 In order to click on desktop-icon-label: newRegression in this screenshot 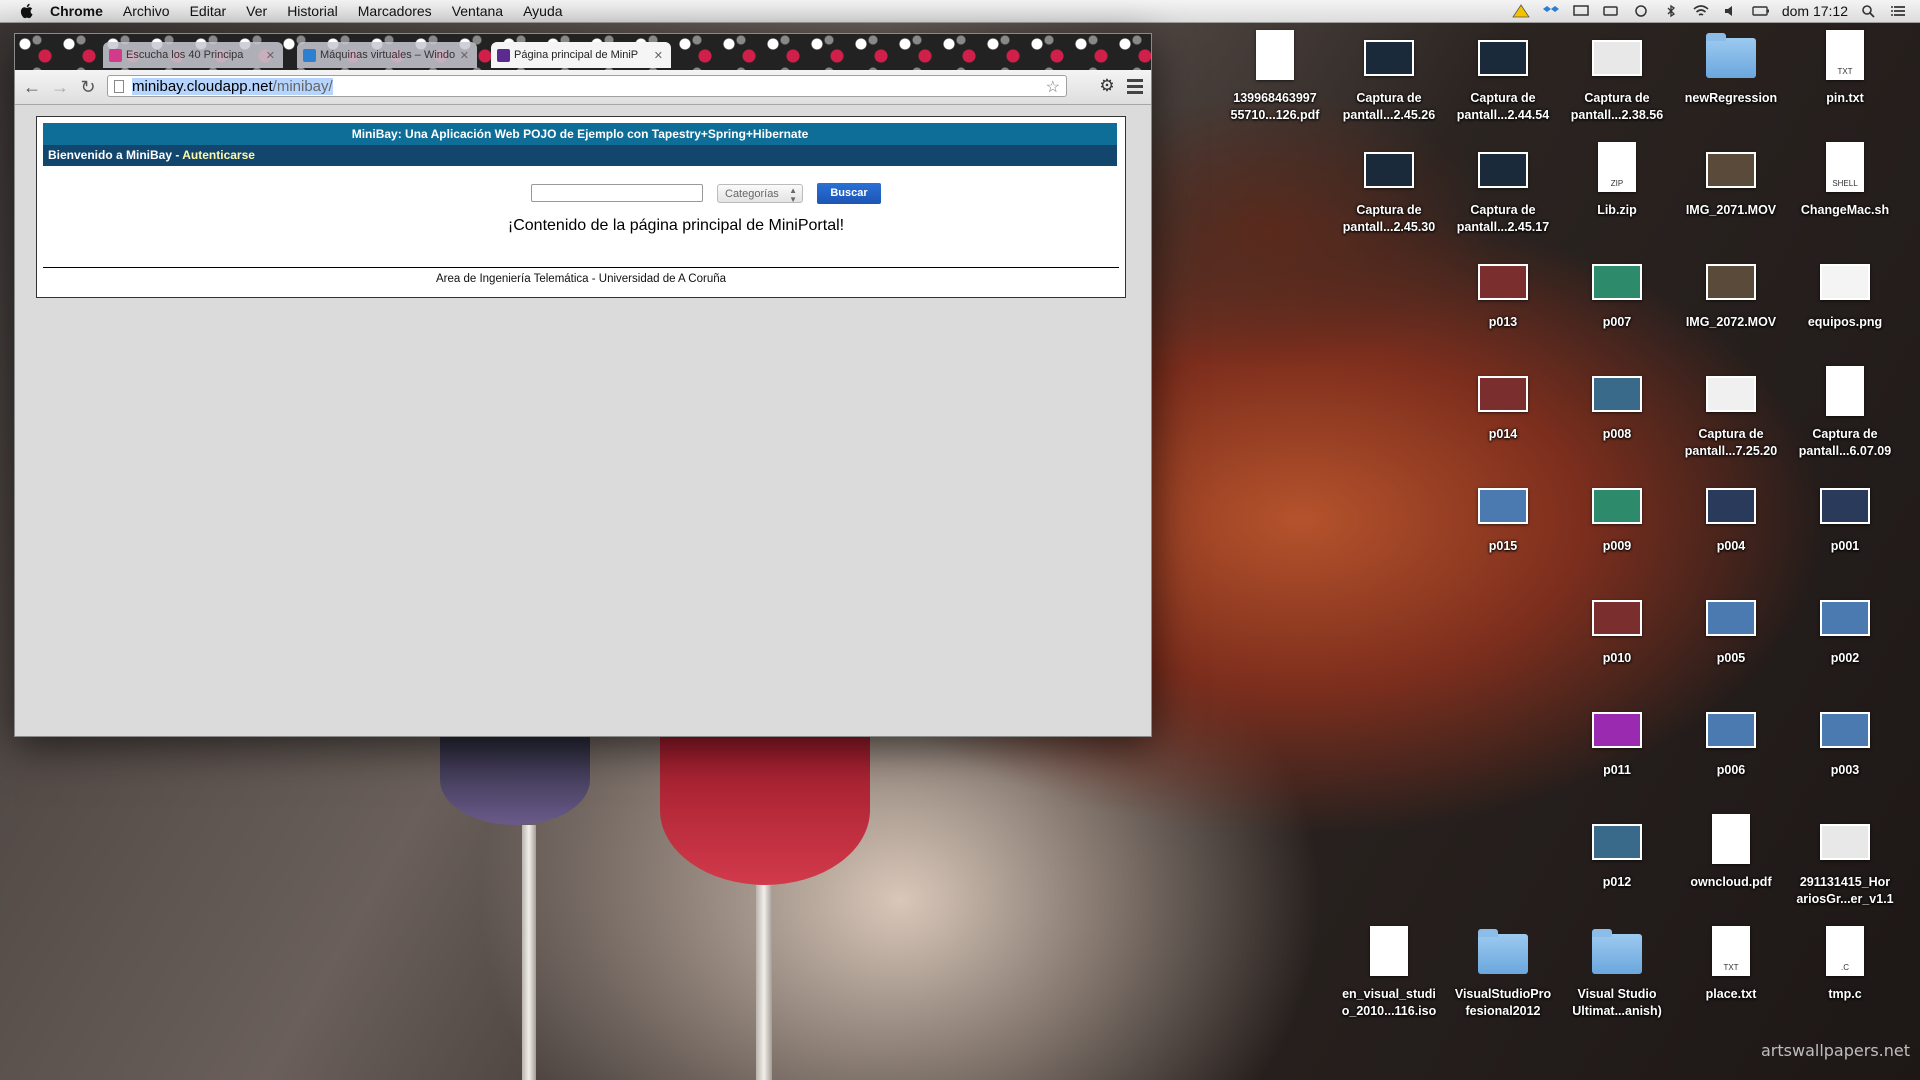, I will do `click(1731, 98)`.